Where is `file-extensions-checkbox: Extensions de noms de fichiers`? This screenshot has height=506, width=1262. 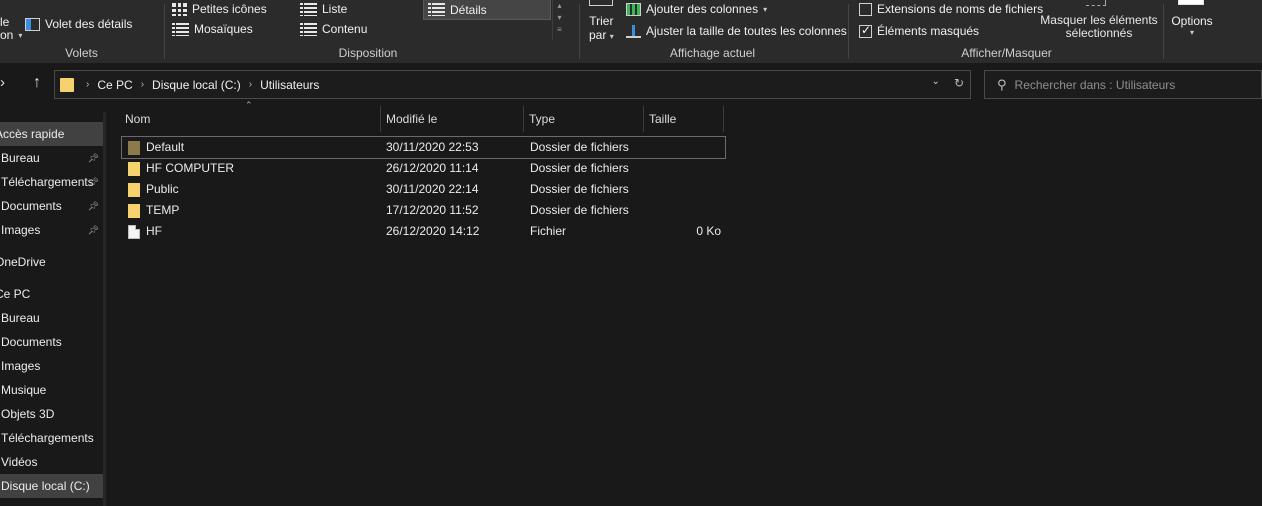 file-extensions-checkbox: Extensions de noms de fichiers is located at coordinates (951, 9).